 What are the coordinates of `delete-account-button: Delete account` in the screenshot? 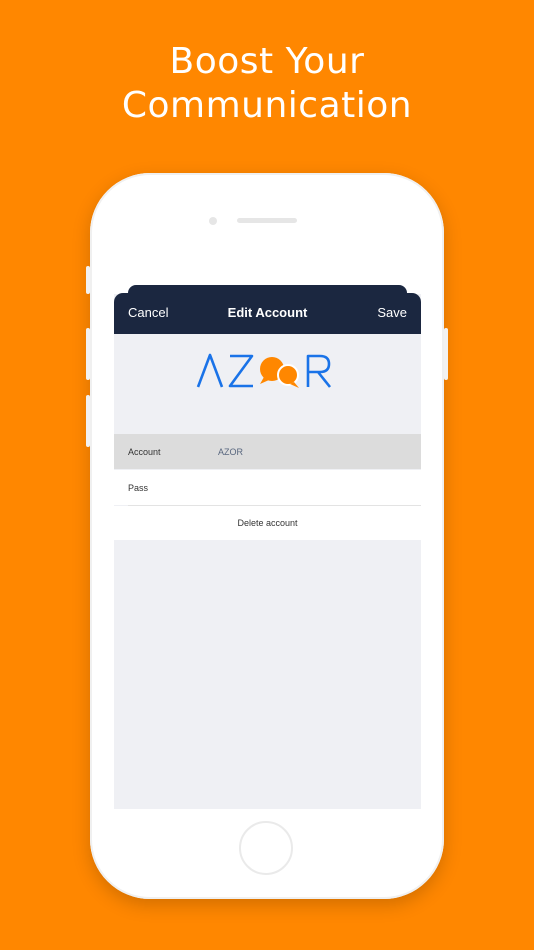 It's located at (267, 523).